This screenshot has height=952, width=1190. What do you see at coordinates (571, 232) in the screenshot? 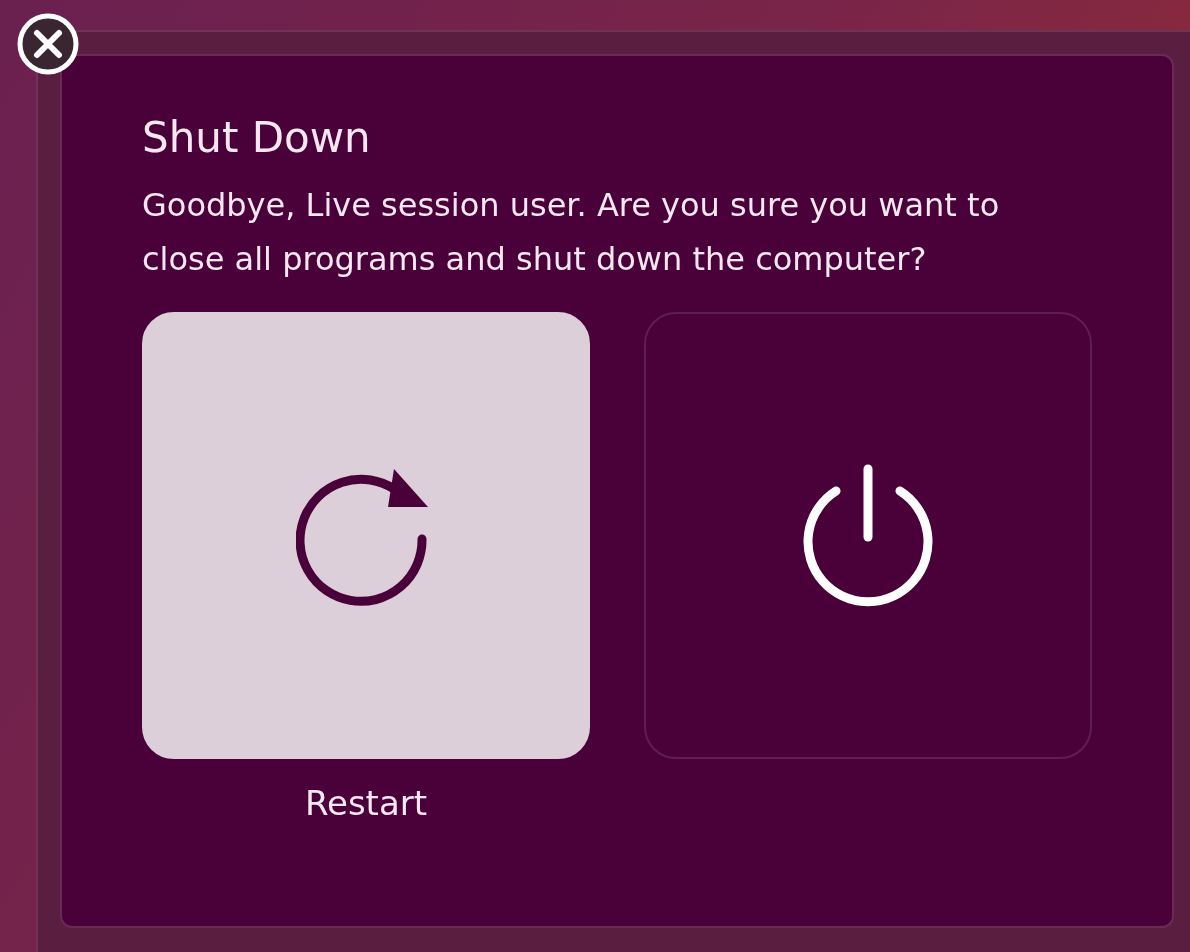
I see `dialog-message: Goodbye, Live session user. Are you sure you want to close all programs and shut down the computer?` at bounding box center [571, 232].